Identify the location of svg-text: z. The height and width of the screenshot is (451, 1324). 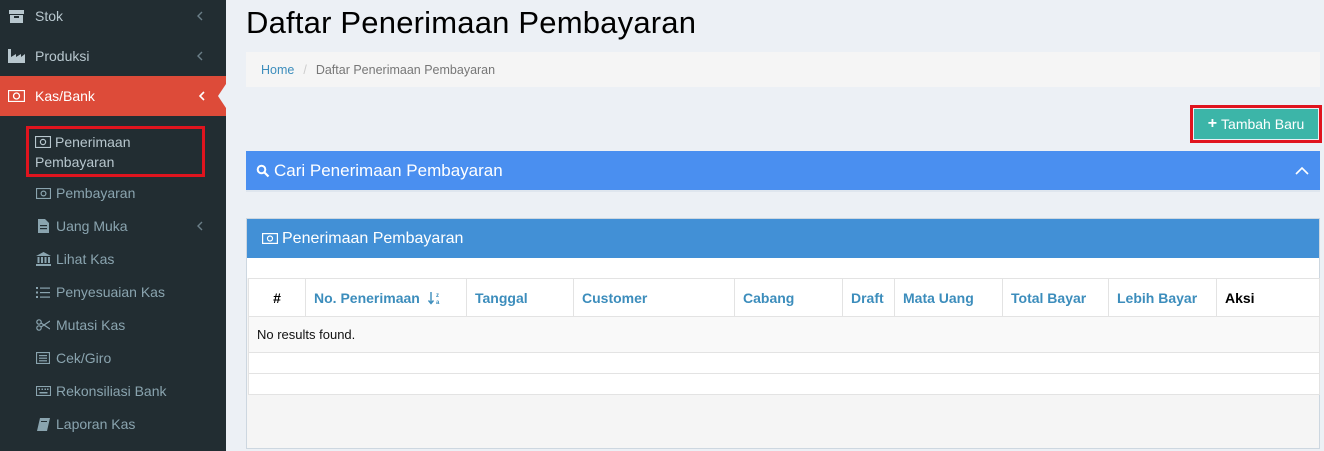
(437, 296).